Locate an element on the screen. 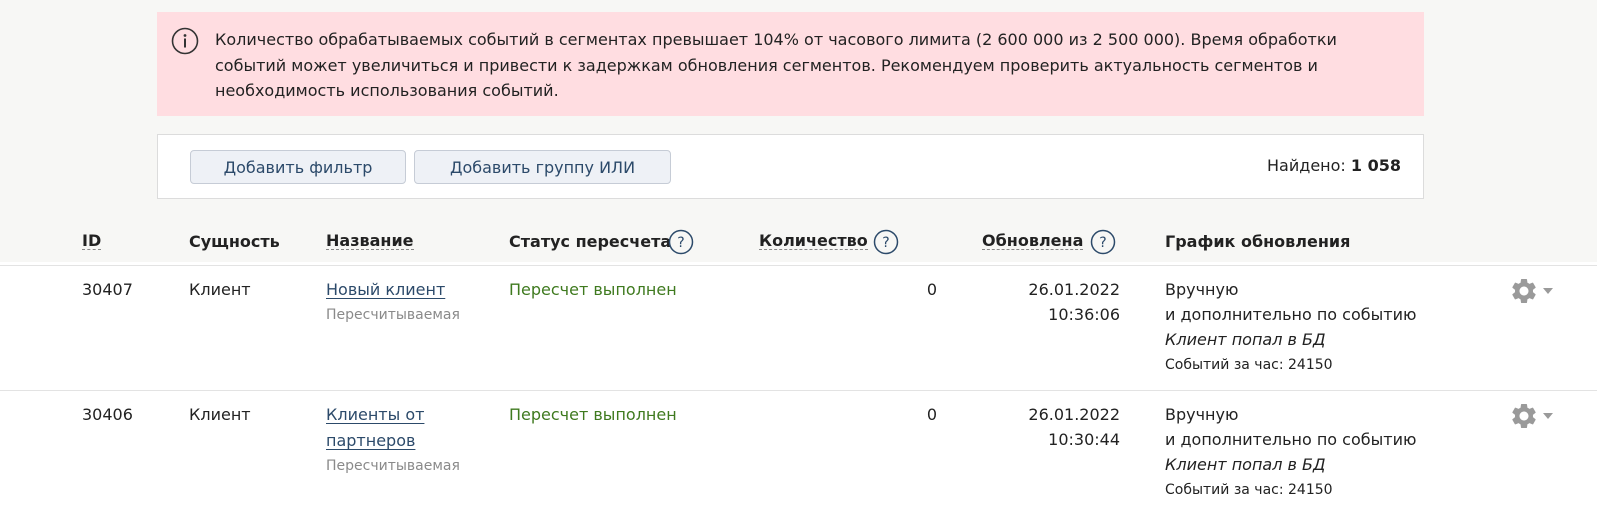 This screenshot has height=520, width=1597. header-count: Количество is located at coordinates (813, 241).